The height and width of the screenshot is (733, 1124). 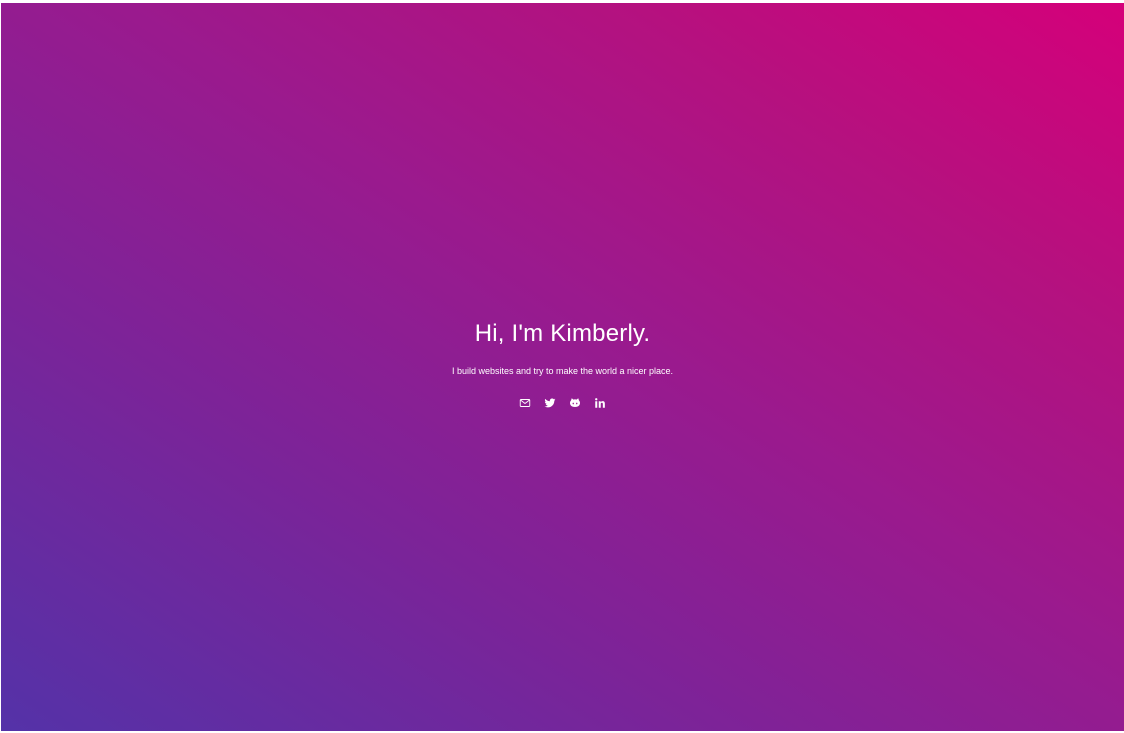 I want to click on twitter-icon, so click(x=550, y=403).